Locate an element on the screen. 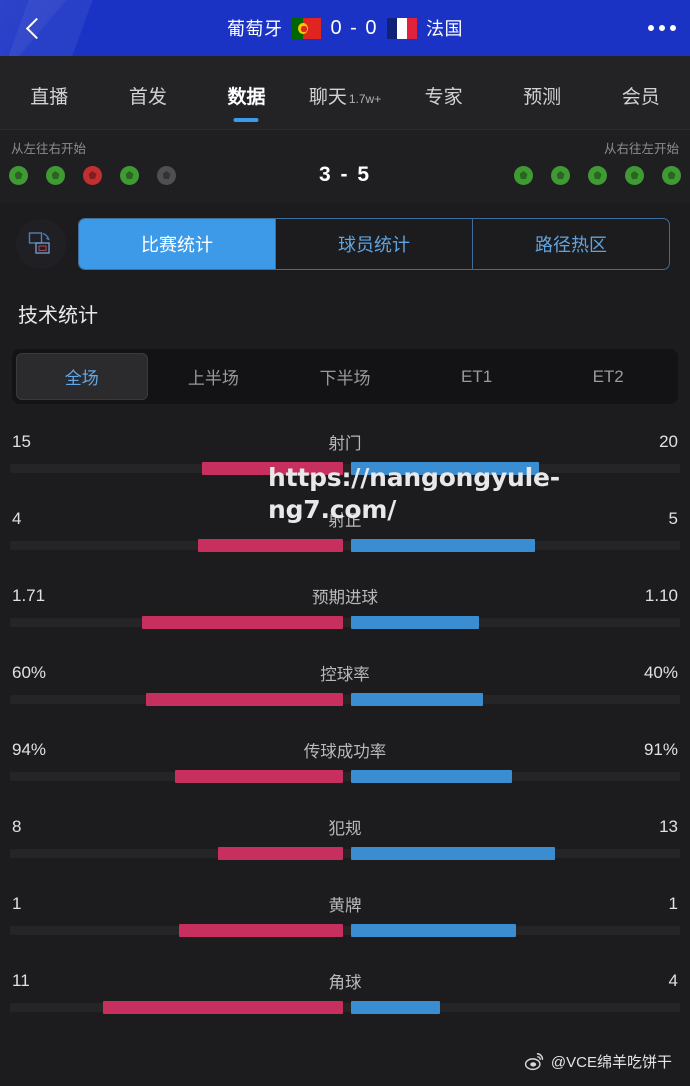  active-tab-indicator is located at coordinates (246, 120).